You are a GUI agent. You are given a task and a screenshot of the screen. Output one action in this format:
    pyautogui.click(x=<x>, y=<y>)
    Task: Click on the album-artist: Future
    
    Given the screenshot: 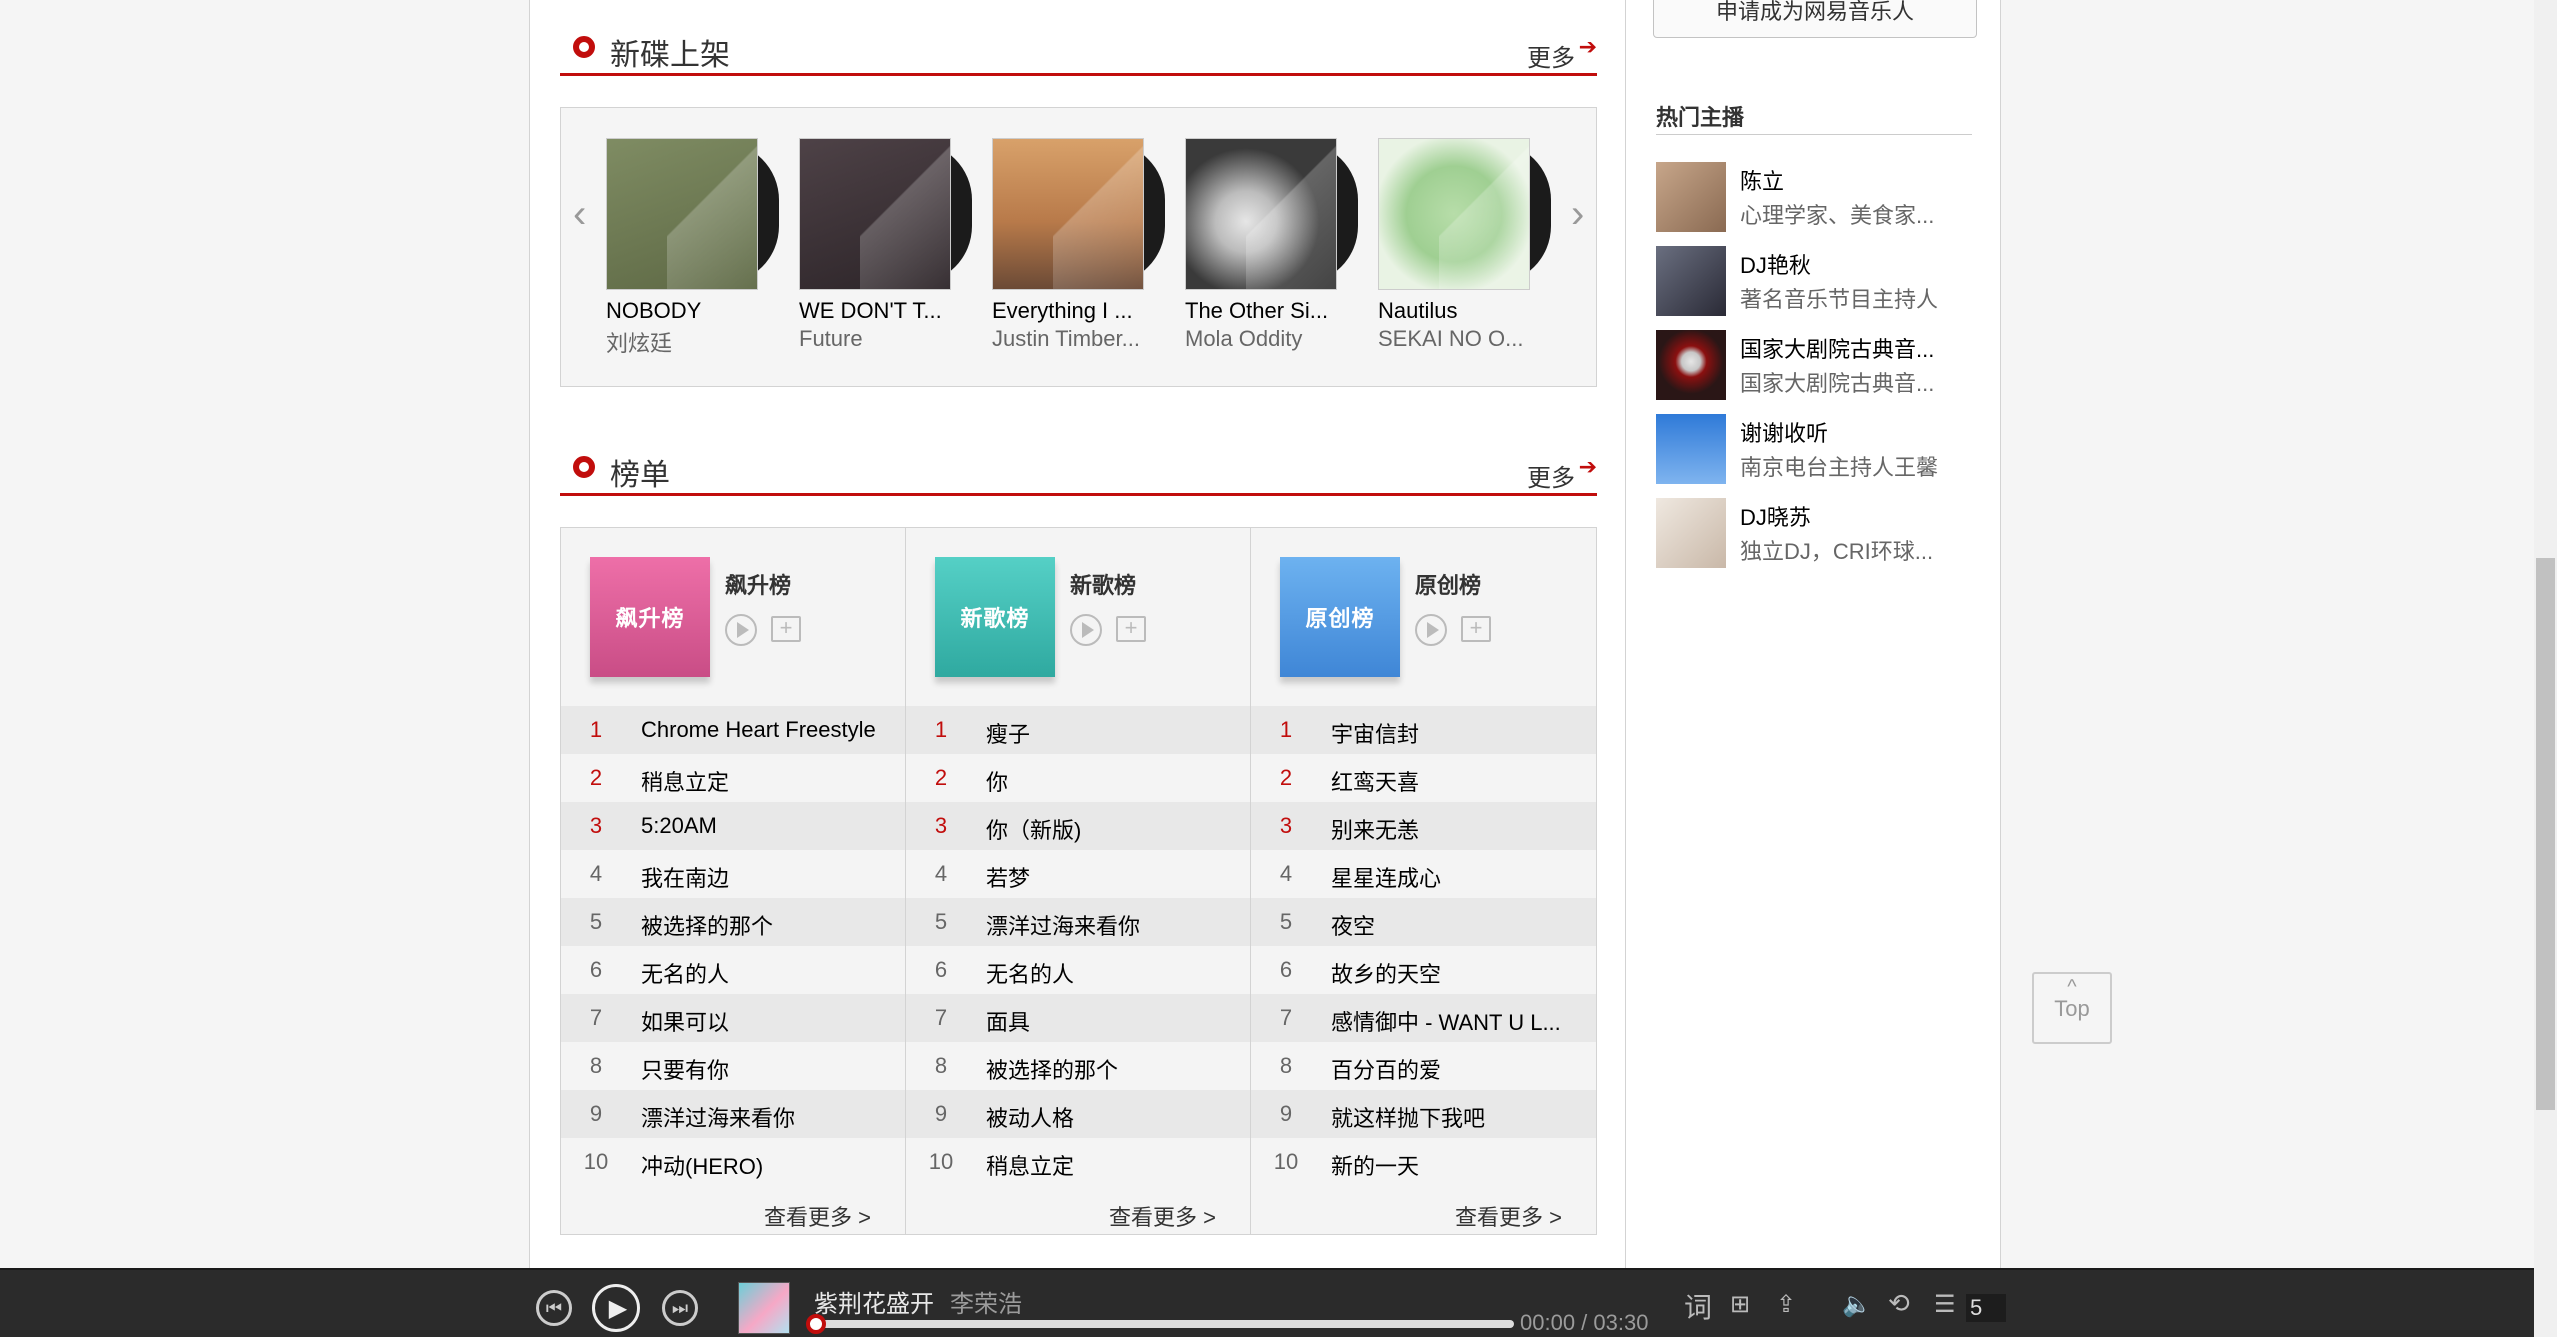 What is the action you would take?
    pyautogui.click(x=831, y=339)
    